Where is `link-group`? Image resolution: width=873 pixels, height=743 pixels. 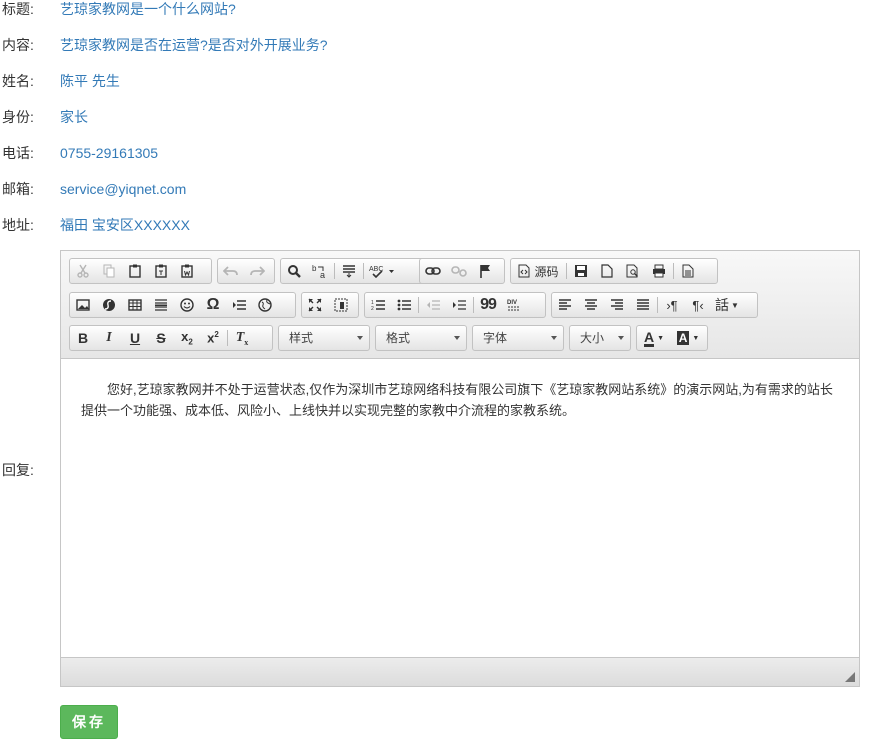 link-group is located at coordinates (462, 271).